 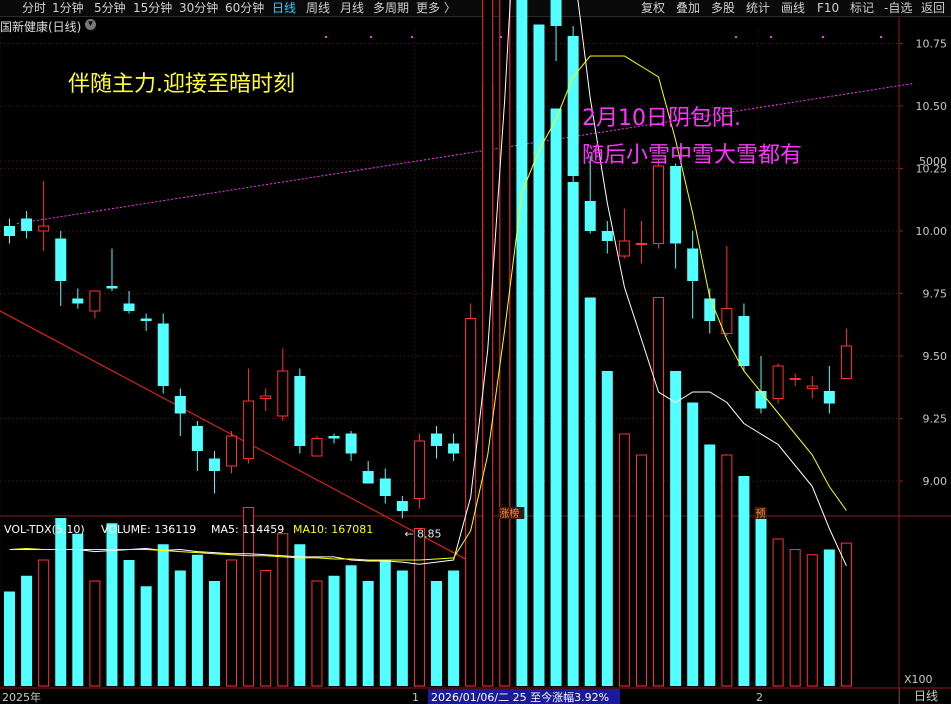 What do you see at coordinates (333, 529) in the screenshot?
I see `volume-ma10-value: MA10: 167081` at bounding box center [333, 529].